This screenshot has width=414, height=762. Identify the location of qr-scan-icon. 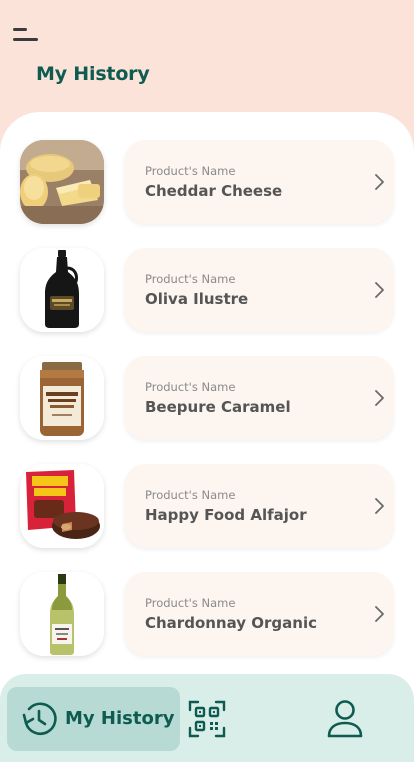
(207, 719).